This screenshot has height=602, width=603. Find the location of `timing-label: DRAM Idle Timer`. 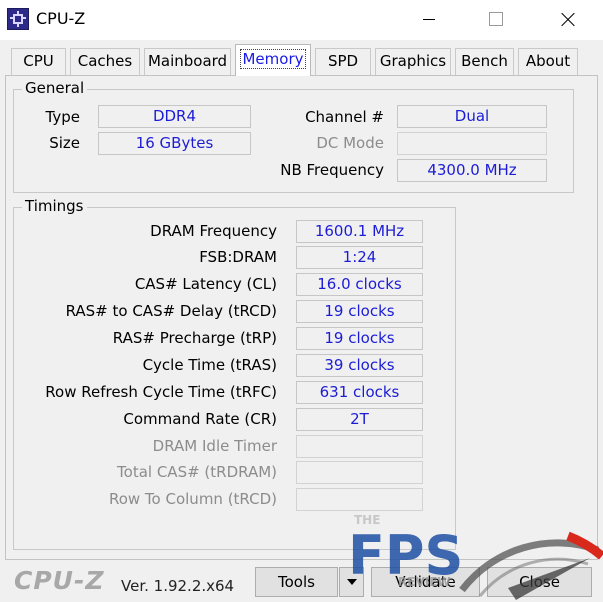

timing-label: DRAM Idle Timer is located at coordinates (214, 446).